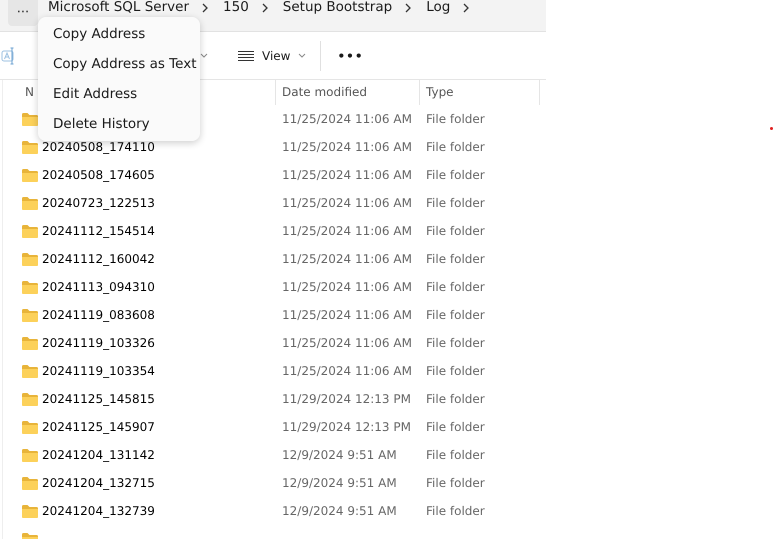 Image resolution: width=774 pixels, height=539 pixels. What do you see at coordinates (119, 34) in the screenshot?
I see `menu-item: Copy Address` at bounding box center [119, 34].